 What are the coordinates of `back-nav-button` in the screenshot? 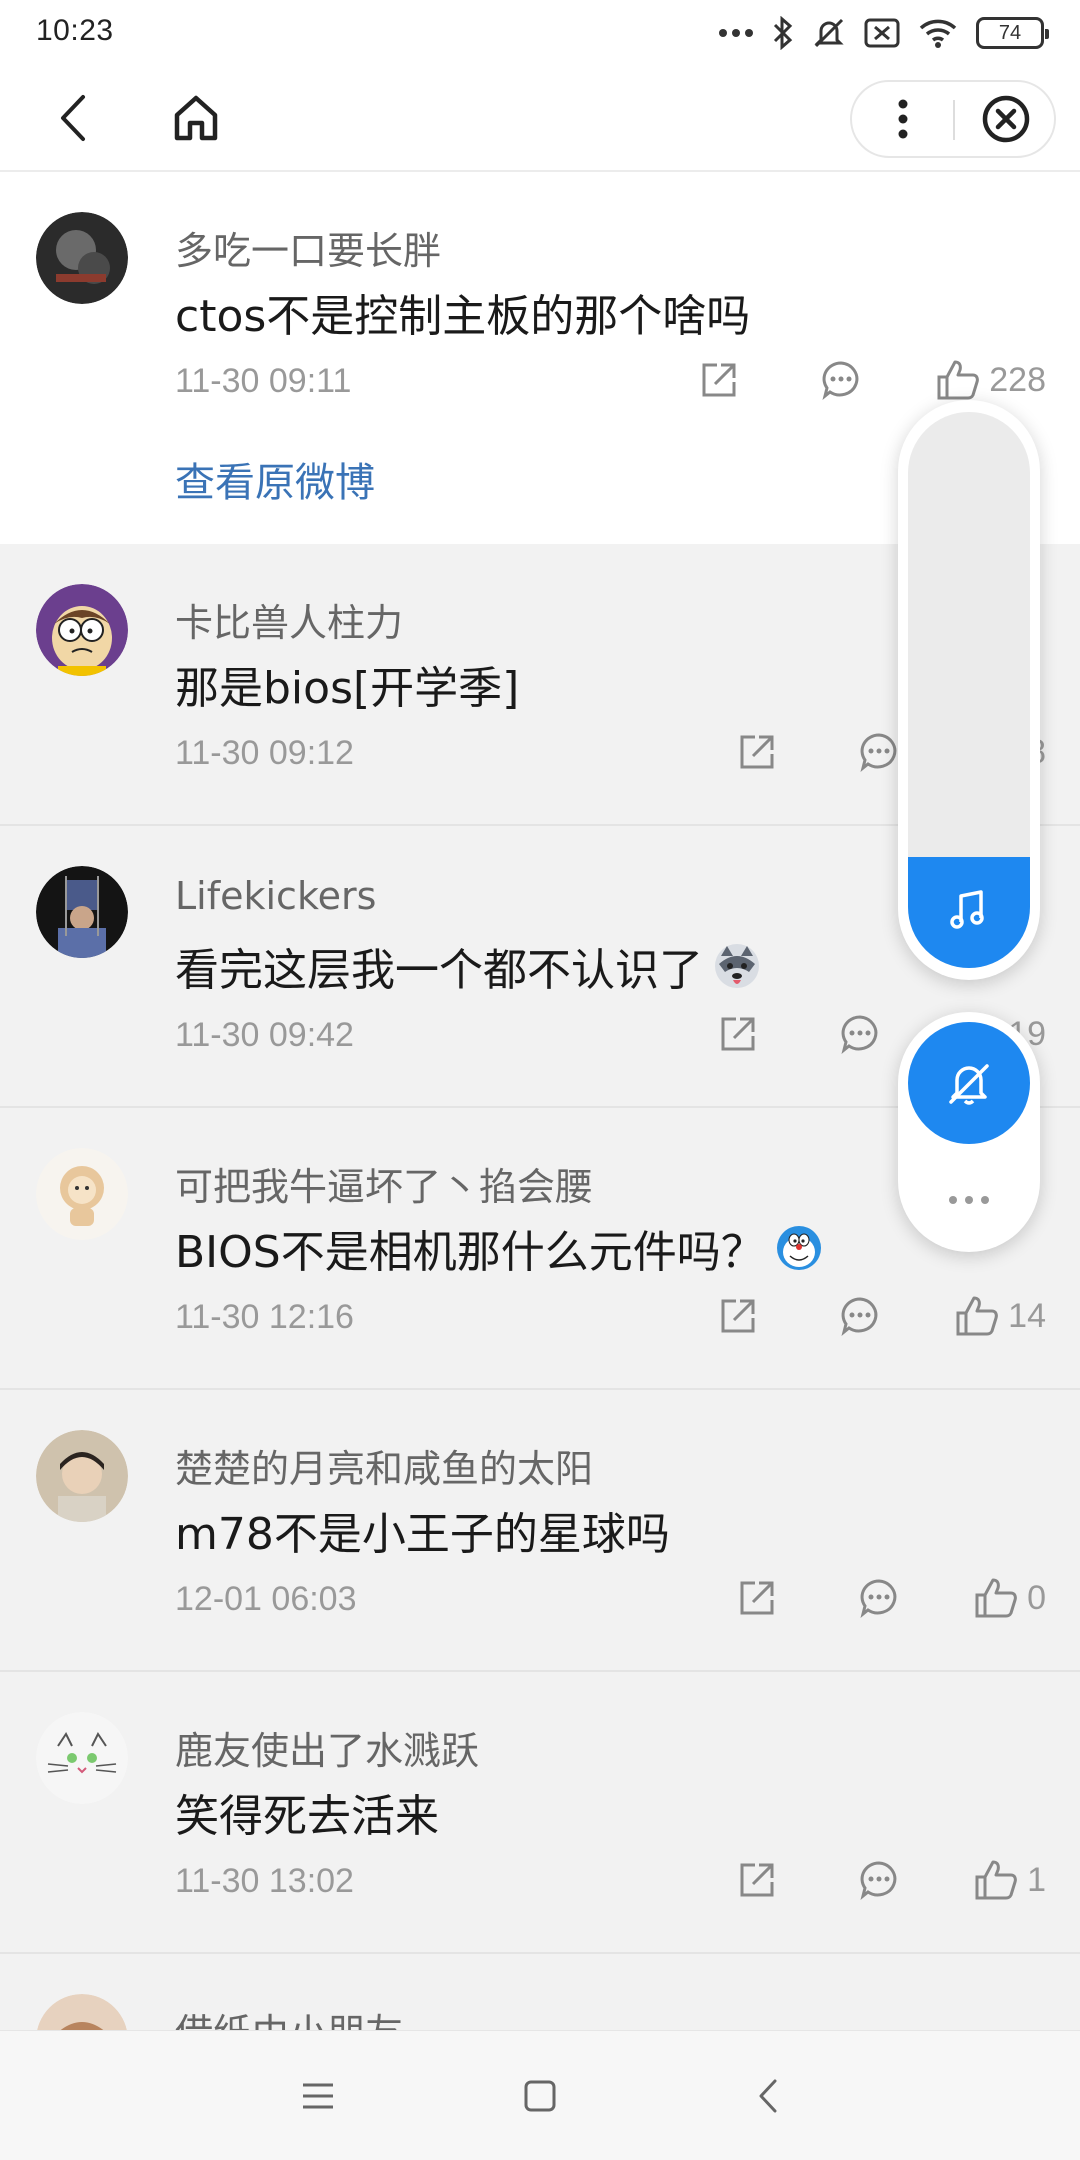 It's located at (768, 2096).